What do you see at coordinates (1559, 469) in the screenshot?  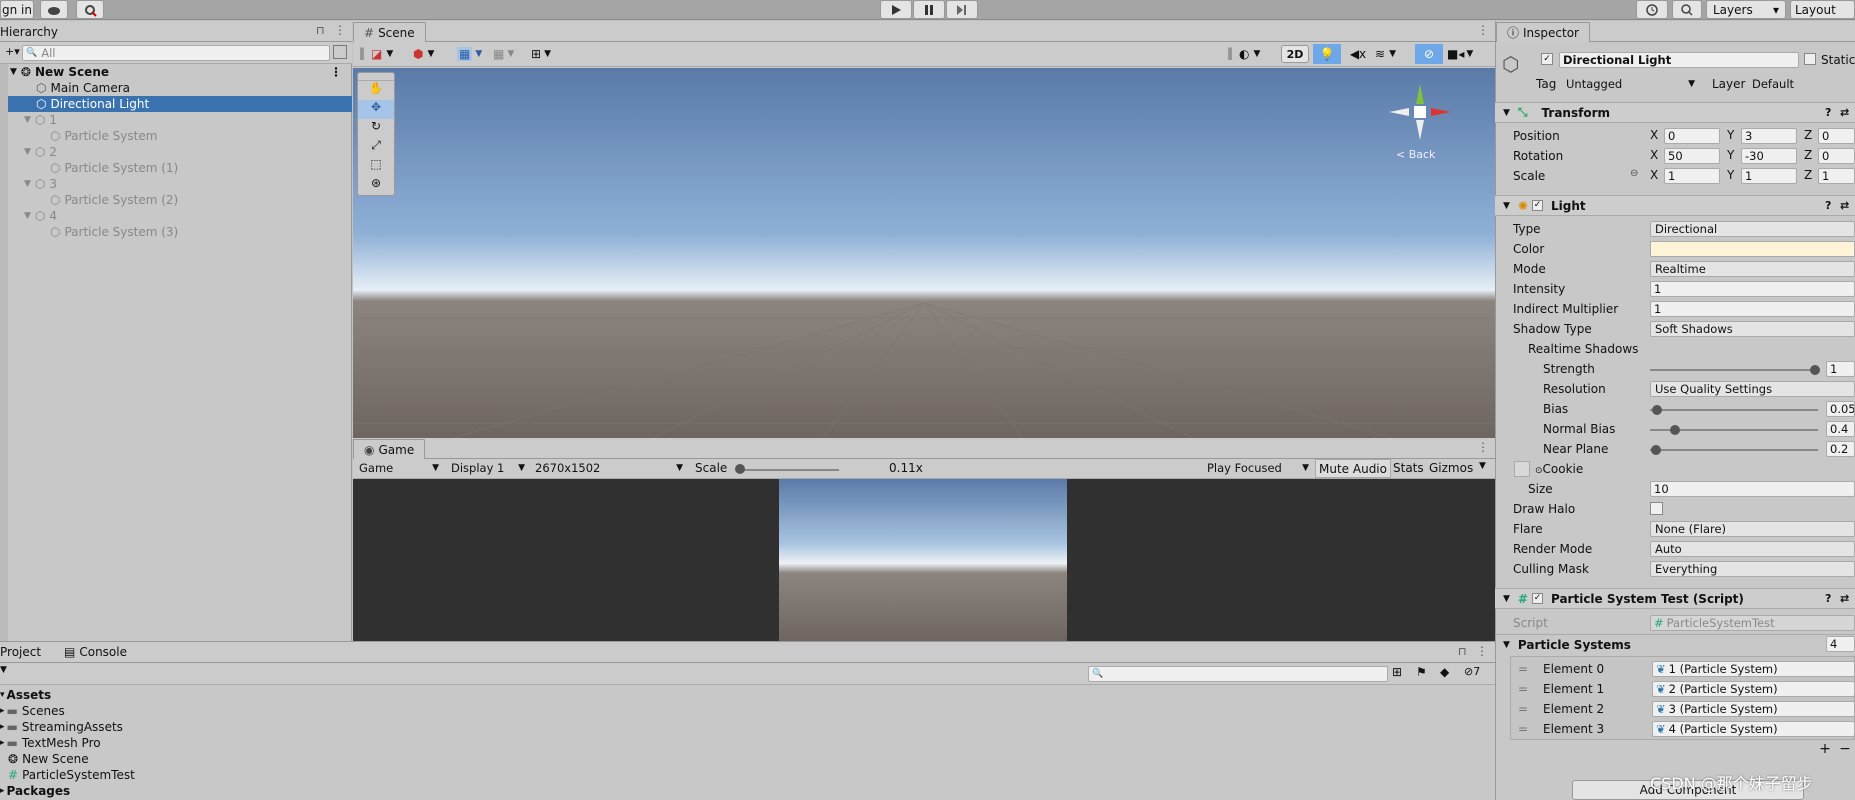 I see `cookie-row: ⊙Cookie` at bounding box center [1559, 469].